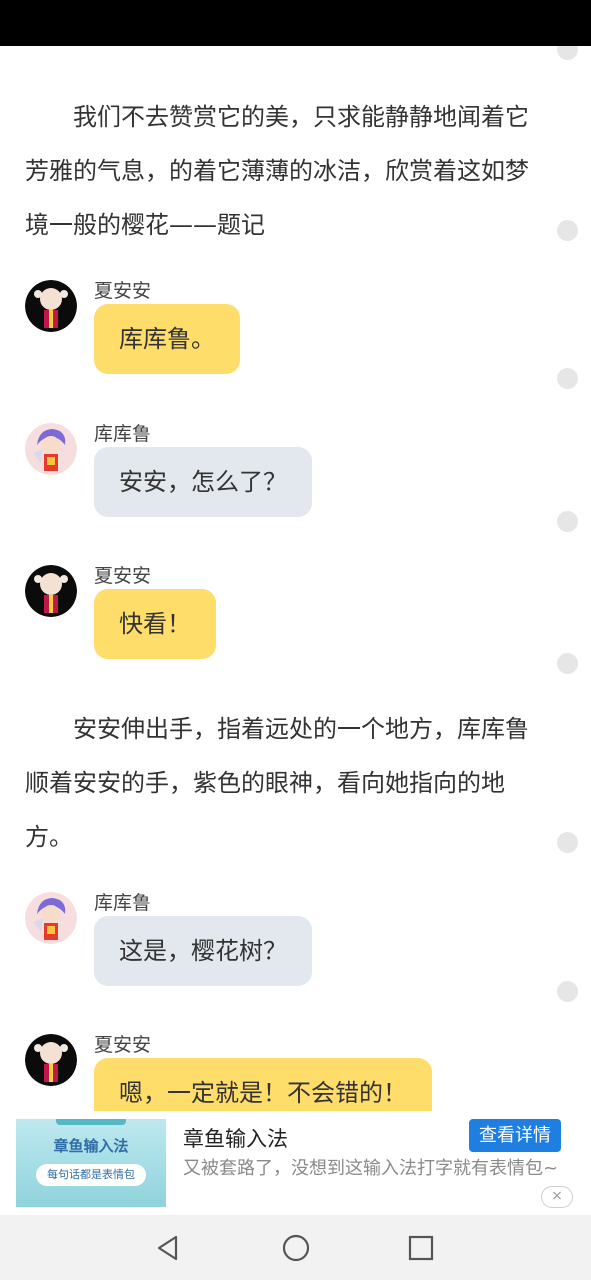 This screenshot has height=1280, width=591. I want to click on chat-bubble: 这是，樱花树？, so click(203, 951).